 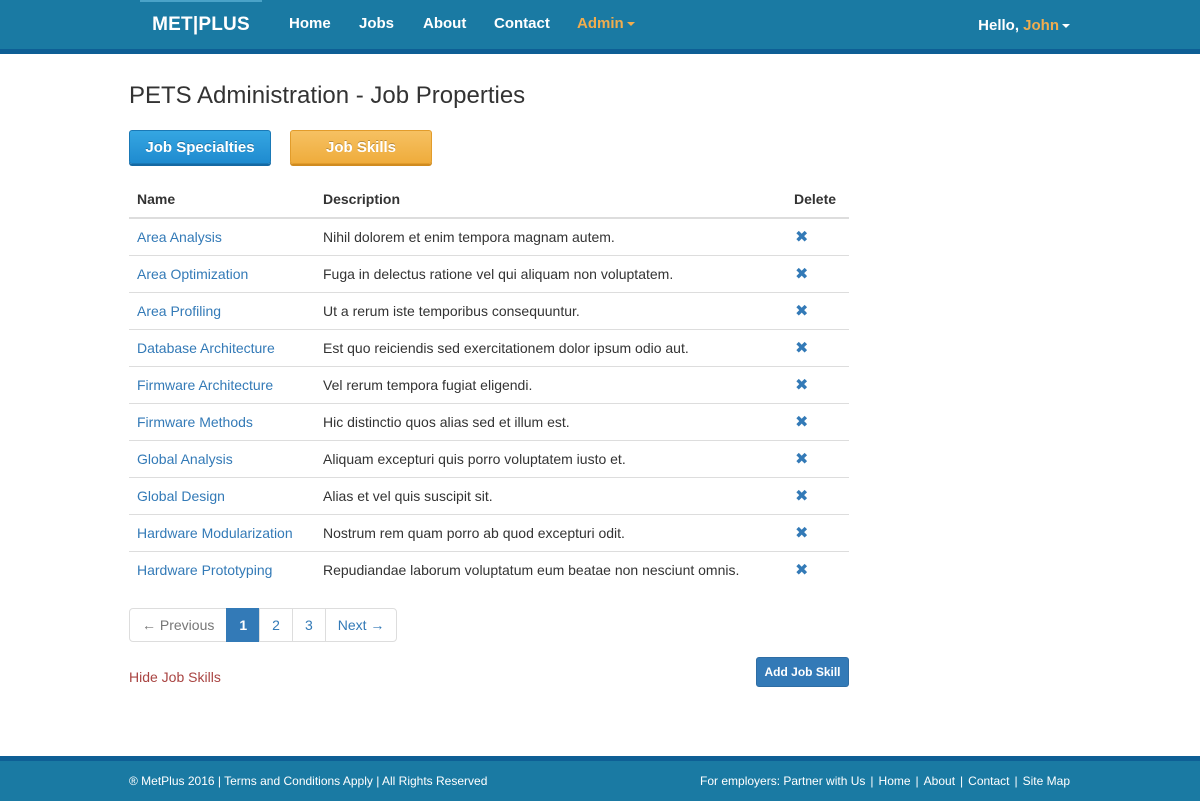 I want to click on skill-description: Ut a rerum iste temporibus consequuntur., so click(x=550, y=310).